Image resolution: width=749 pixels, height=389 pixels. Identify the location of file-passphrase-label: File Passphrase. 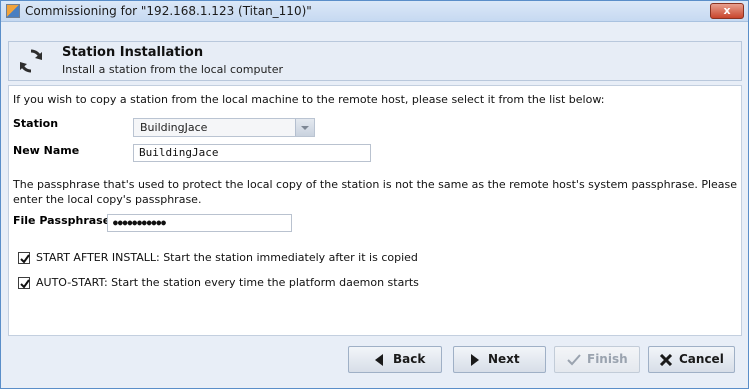
(62, 220).